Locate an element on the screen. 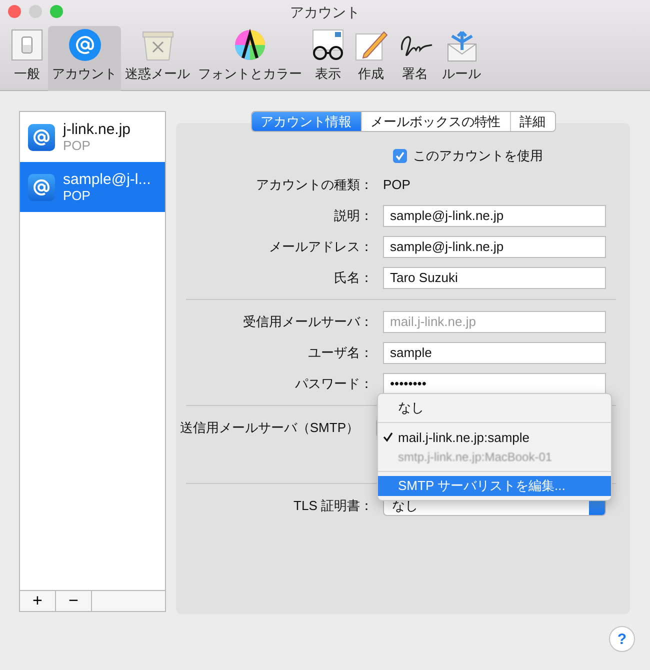 This screenshot has width=650, height=670. toolbar-tab: フォントとカラー is located at coordinates (250, 58).